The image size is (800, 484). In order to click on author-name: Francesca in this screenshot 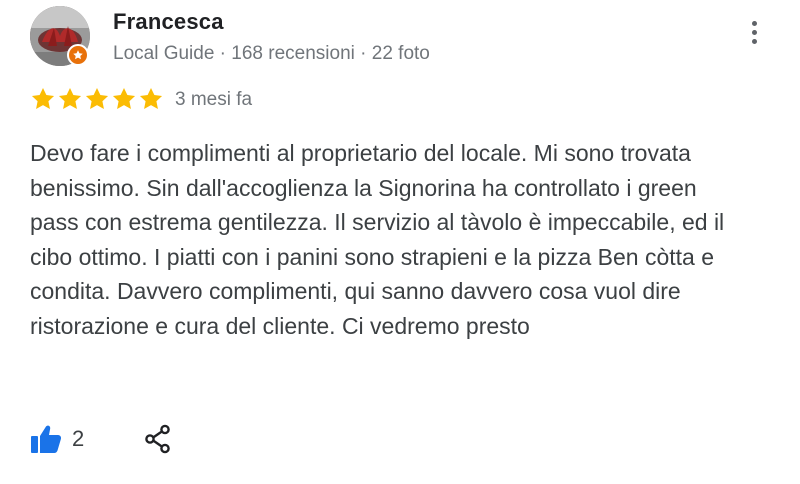, I will do `click(168, 22)`.